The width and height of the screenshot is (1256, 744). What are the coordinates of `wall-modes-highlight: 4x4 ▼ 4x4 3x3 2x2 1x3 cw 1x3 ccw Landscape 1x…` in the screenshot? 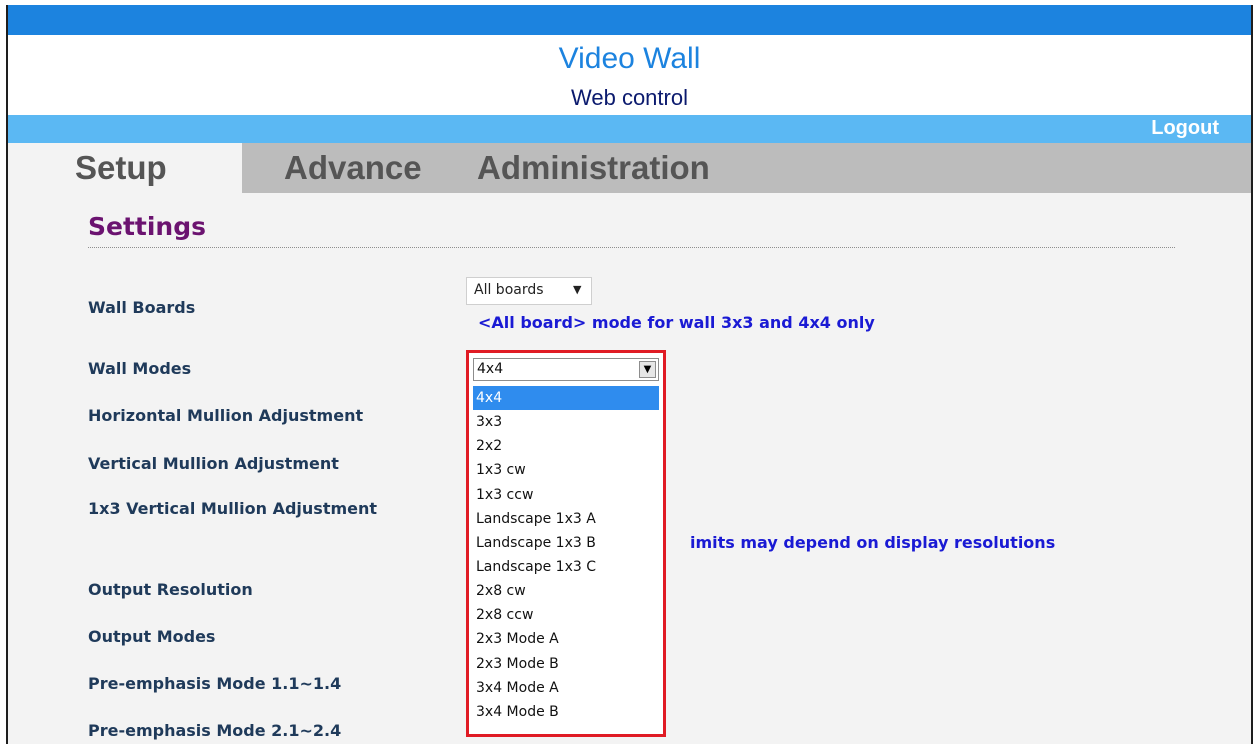 It's located at (566, 543).